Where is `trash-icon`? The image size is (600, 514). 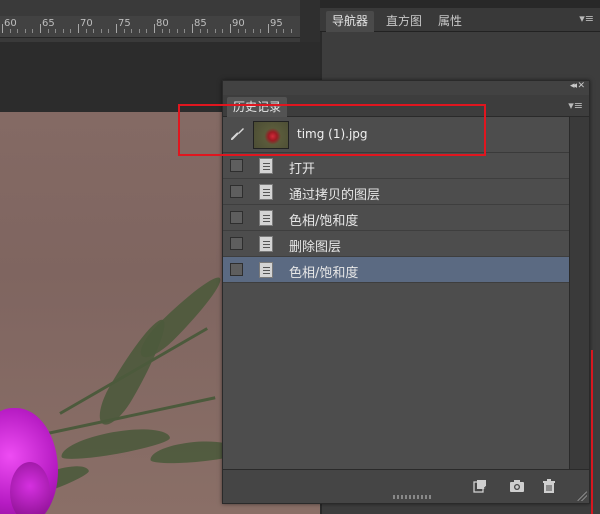 trash-icon is located at coordinates (549, 486).